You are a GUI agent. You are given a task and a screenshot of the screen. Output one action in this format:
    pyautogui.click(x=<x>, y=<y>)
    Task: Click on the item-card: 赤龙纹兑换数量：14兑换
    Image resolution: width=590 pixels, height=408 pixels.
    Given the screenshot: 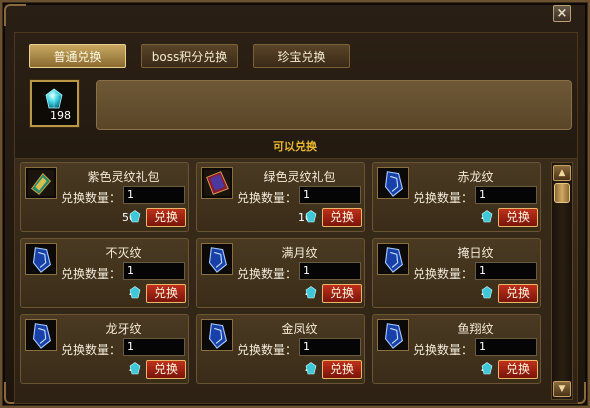 What is the action you would take?
    pyautogui.click(x=456, y=197)
    